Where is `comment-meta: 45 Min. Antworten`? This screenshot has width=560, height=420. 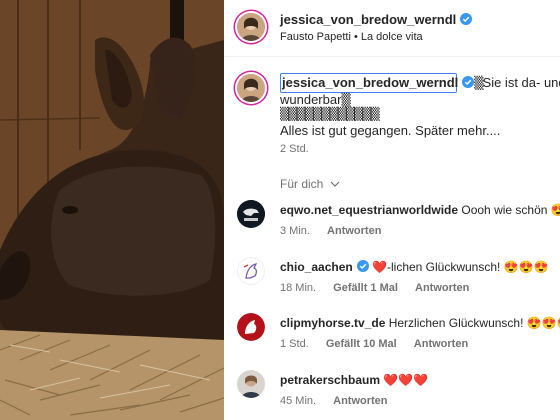
comment-meta: 45 Min. Antworten is located at coordinates (334, 401).